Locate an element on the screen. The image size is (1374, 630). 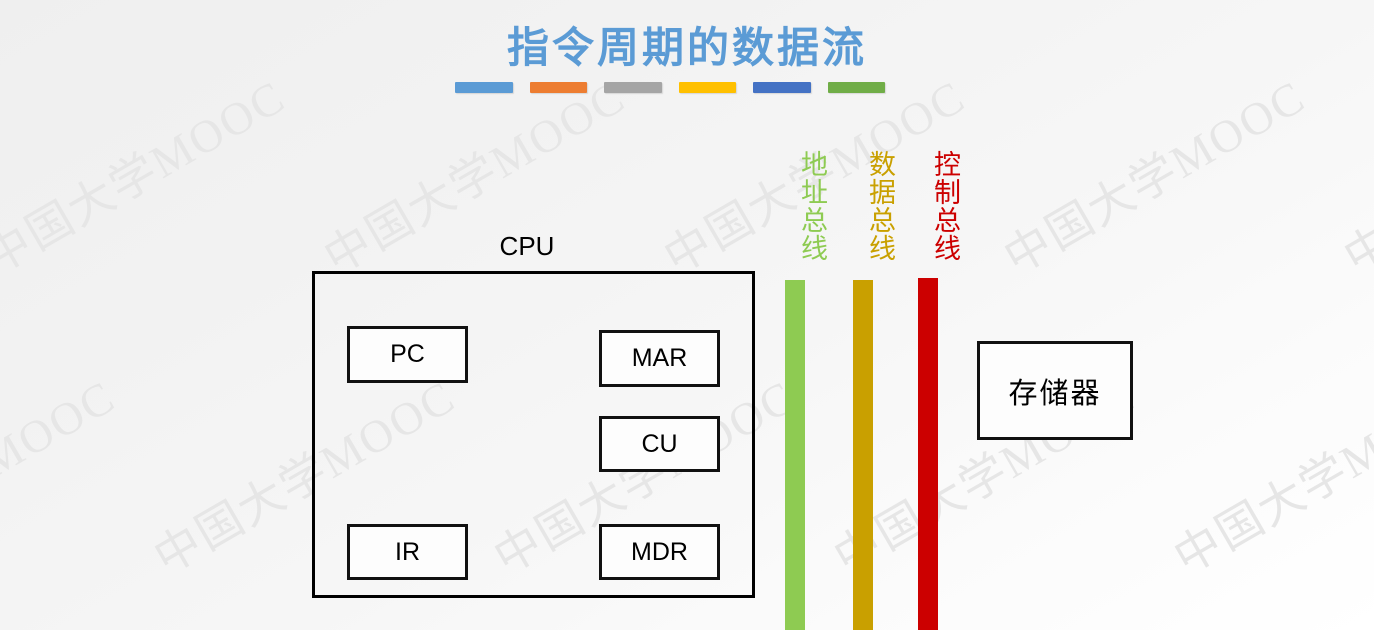
register-box-pc: PC is located at coordinates (407, 354).